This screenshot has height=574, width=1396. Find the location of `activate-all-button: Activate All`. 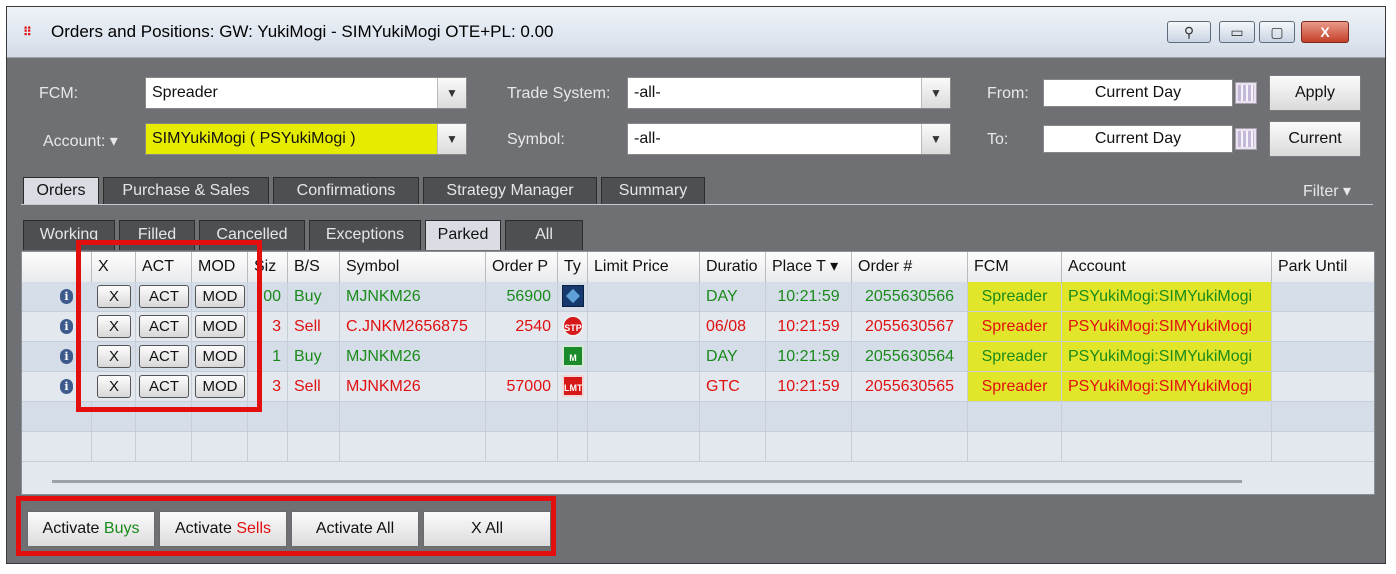

activate-all-button: Activate All is located at coordinates (355, 529).